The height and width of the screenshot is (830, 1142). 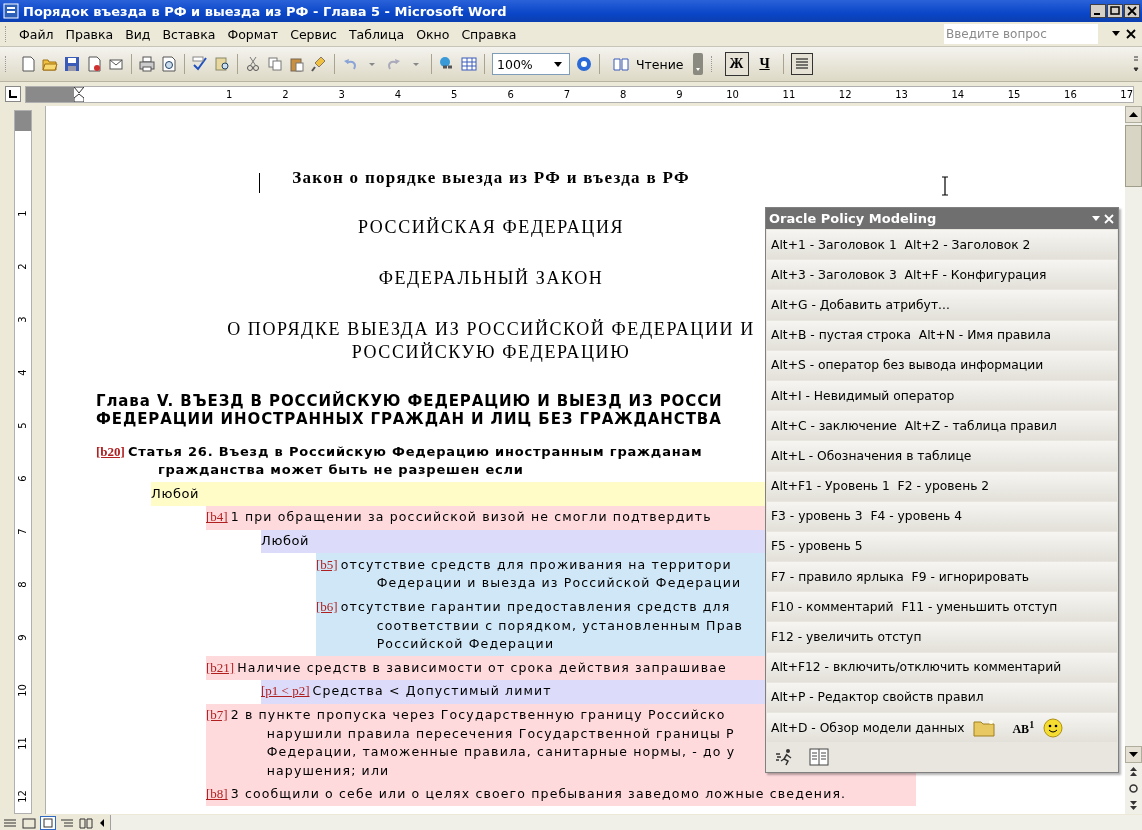 What do you see at coordinates (28, 64) in the screenshot?
I see `new-document-icon` at bounding box center [28, 64].